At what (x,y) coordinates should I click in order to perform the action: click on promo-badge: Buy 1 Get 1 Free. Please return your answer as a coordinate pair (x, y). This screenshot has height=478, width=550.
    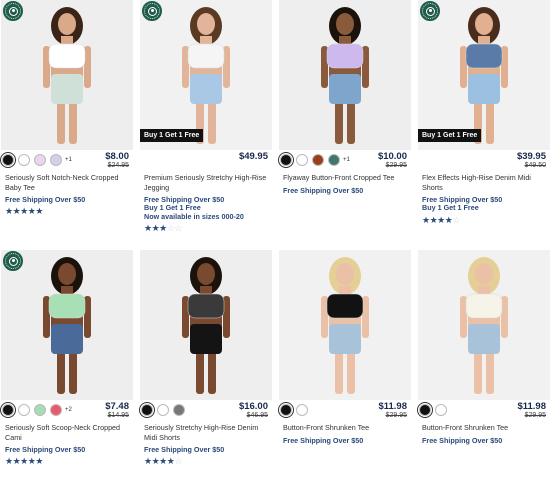
    Looking at the image, I should click on (450, 135).